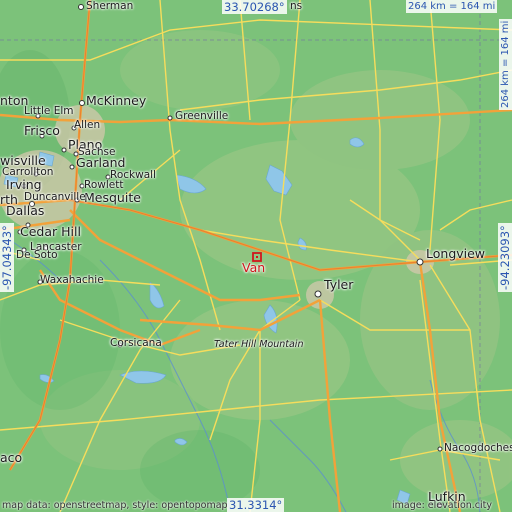 This screenshot has width=512, height=512. What do you see at coordinates (296, 6) in the screenshot?
I see `city-label-ns: ns` at bounding box center [296, 6].